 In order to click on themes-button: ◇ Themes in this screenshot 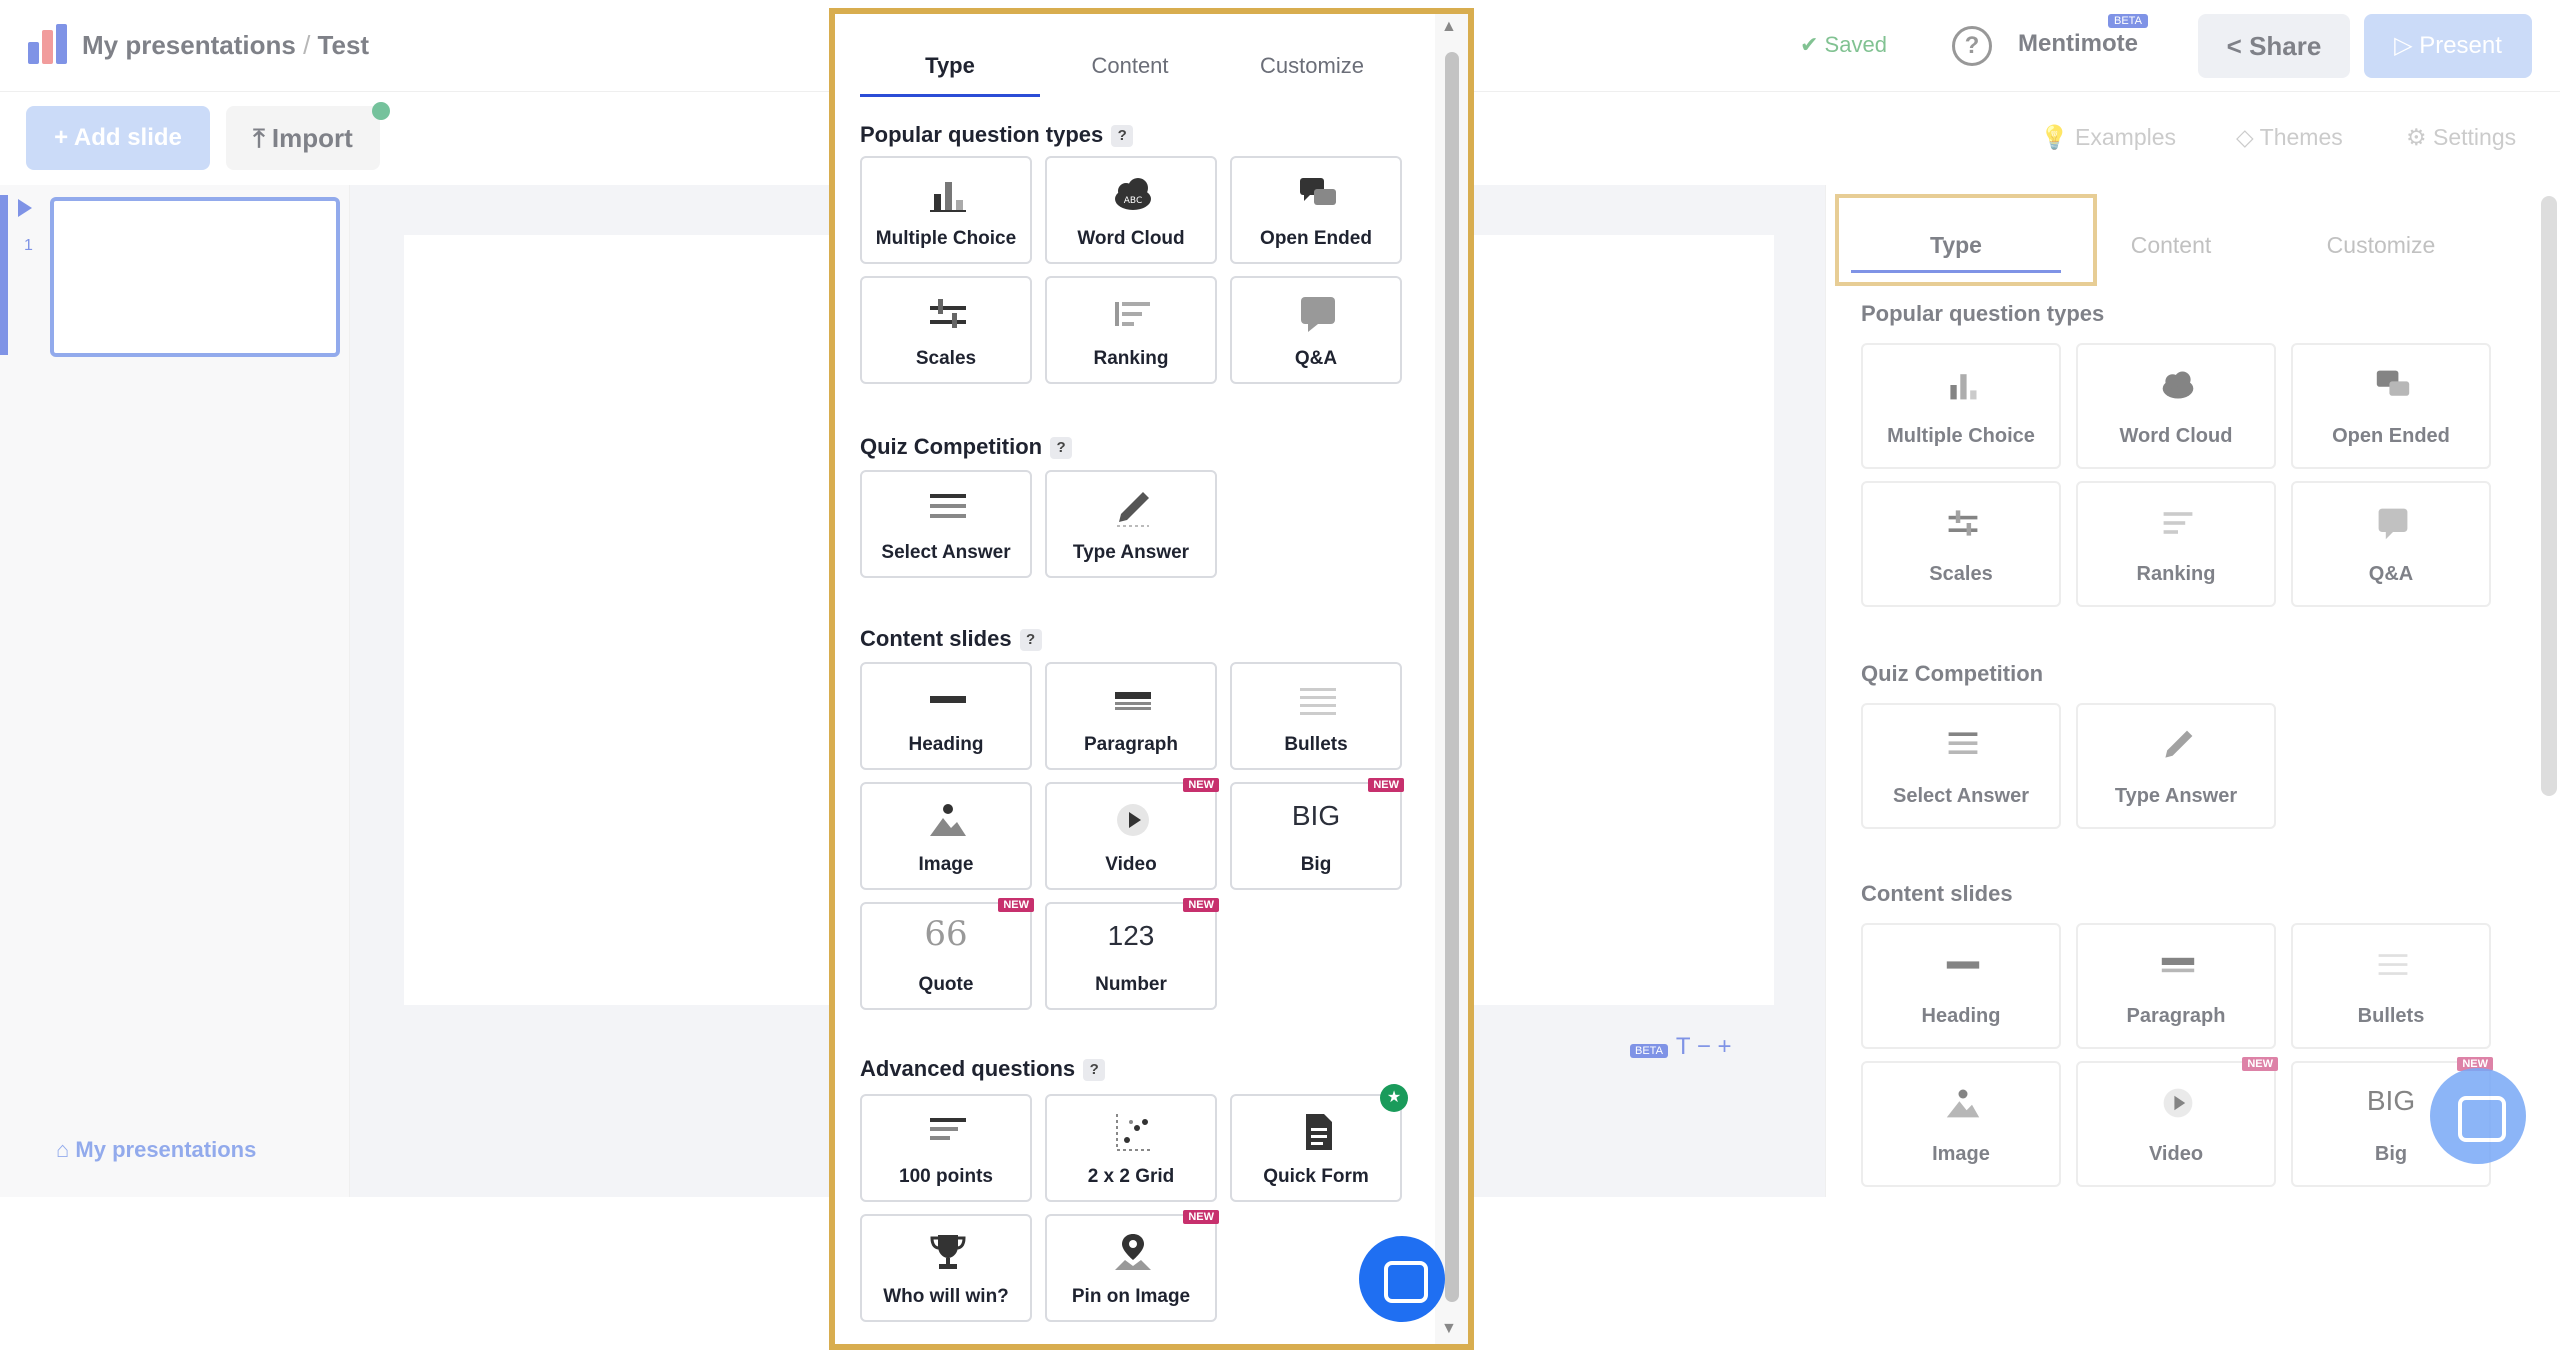, I will do `click(2289, 137)`.